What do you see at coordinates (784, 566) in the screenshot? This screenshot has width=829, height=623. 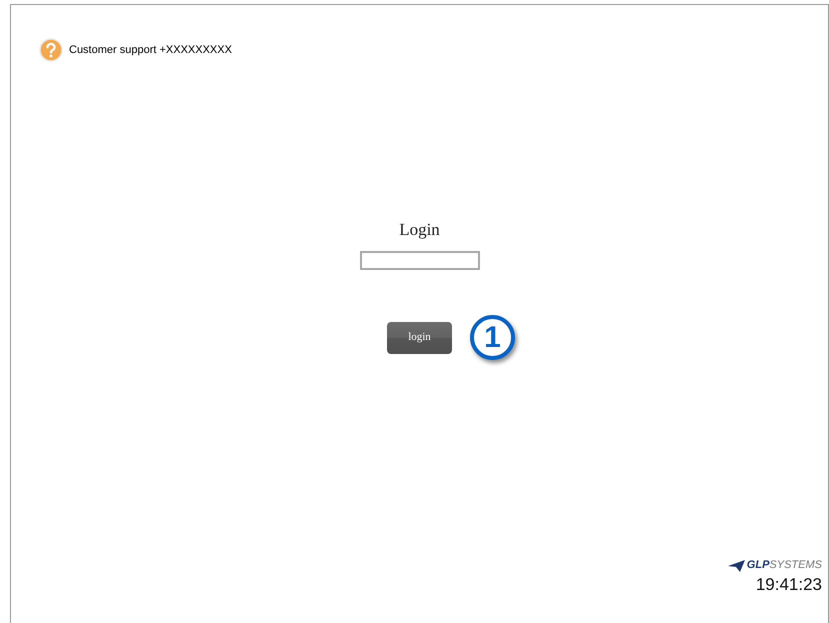 I see `company-logo: GLPSYSTEMS` at bounding box center [784, 566].